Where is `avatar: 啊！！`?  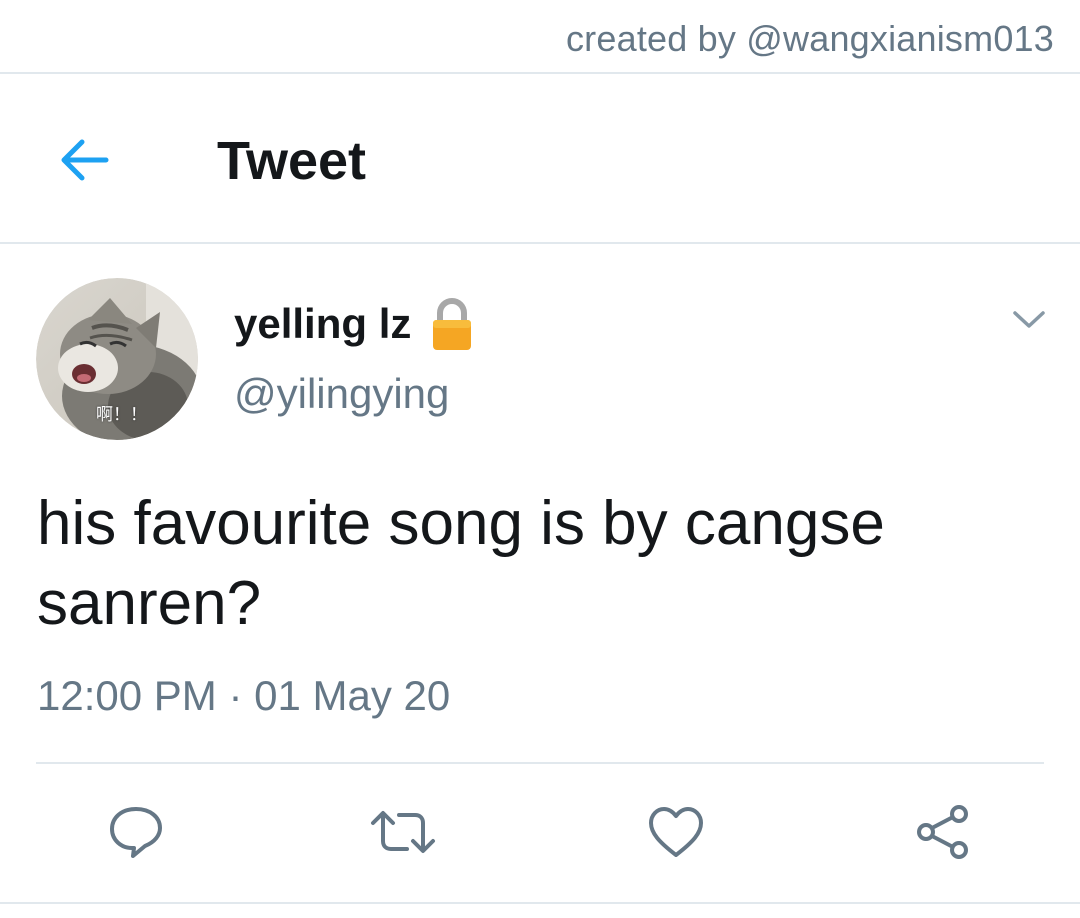 avatar: 啊！！ is located at coordinates (117, 359).